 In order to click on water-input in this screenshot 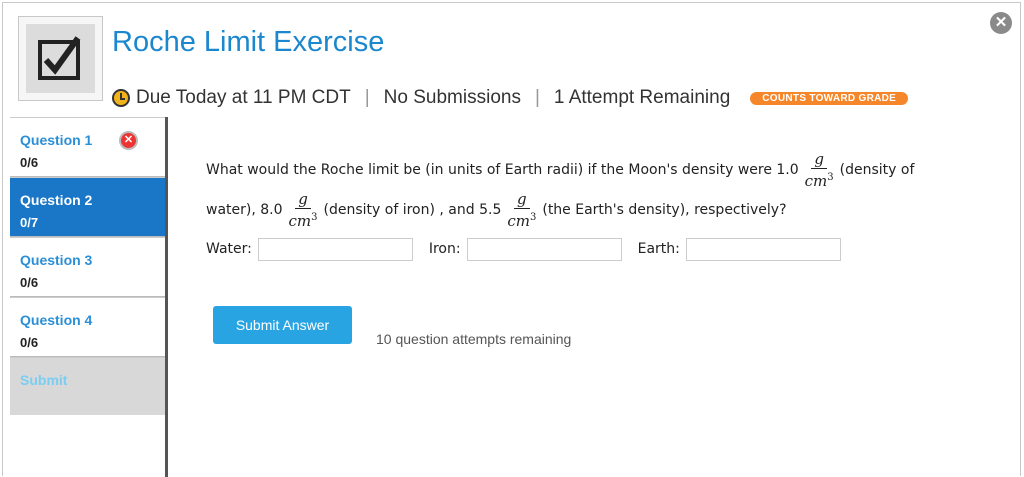, I will do `click(335, 249)`.